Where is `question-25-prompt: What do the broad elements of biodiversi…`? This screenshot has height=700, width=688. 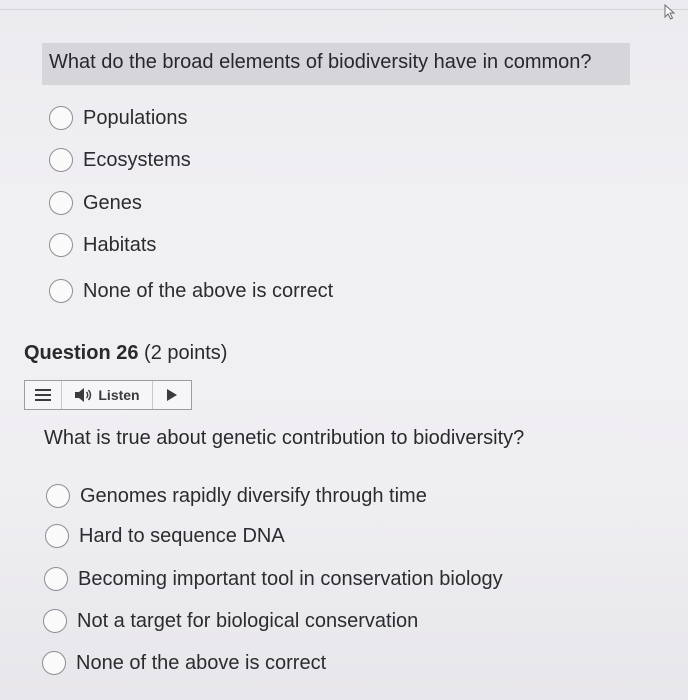 question-25-prompt: What do the broad elements of biodiversi… is located at coordinates (320, 62).